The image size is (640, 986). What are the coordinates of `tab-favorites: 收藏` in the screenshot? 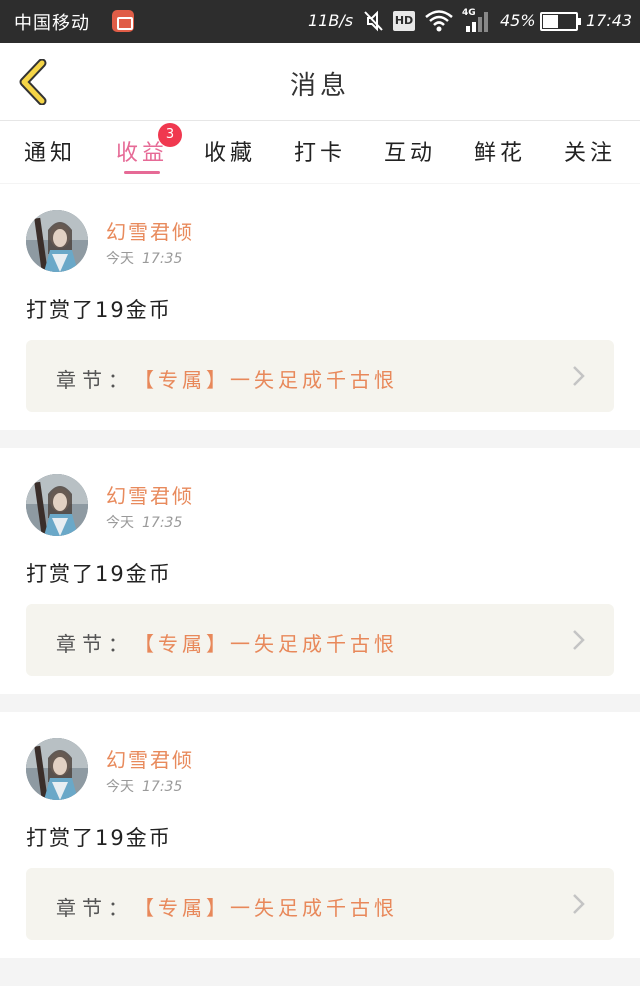 It's located at (230, 151).